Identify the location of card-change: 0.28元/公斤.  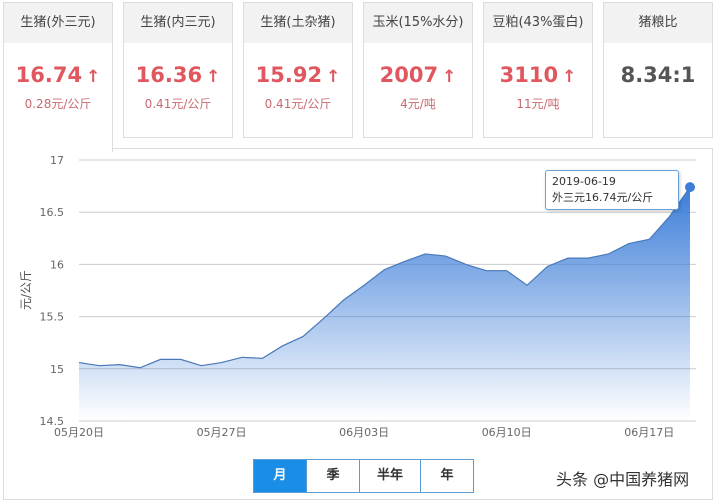
(58, 104).